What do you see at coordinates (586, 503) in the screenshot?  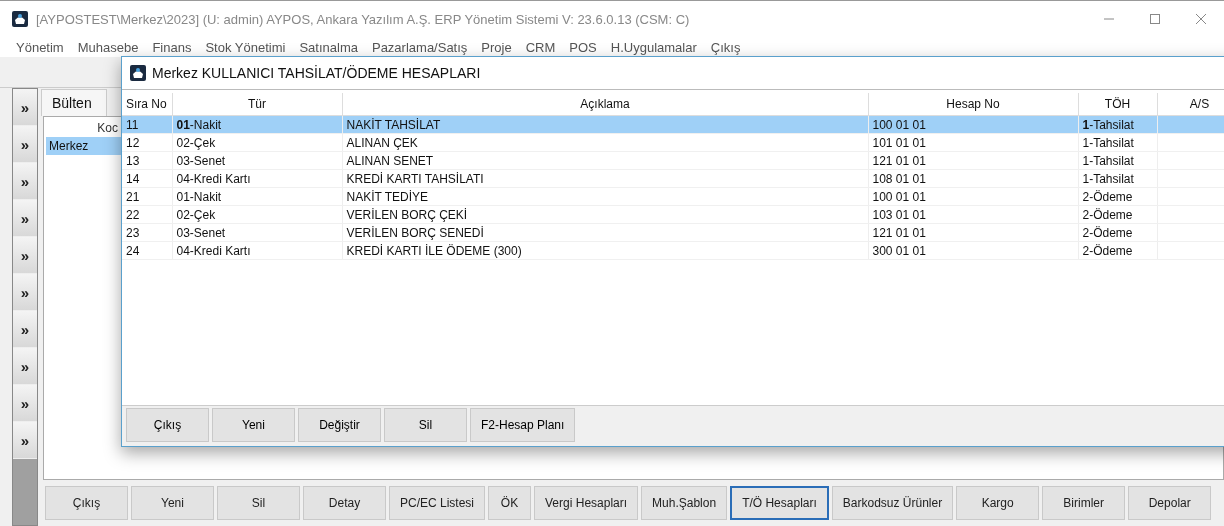 I see `toolbar-button: Vergi Hesapları` at bounding box center [586, 503].